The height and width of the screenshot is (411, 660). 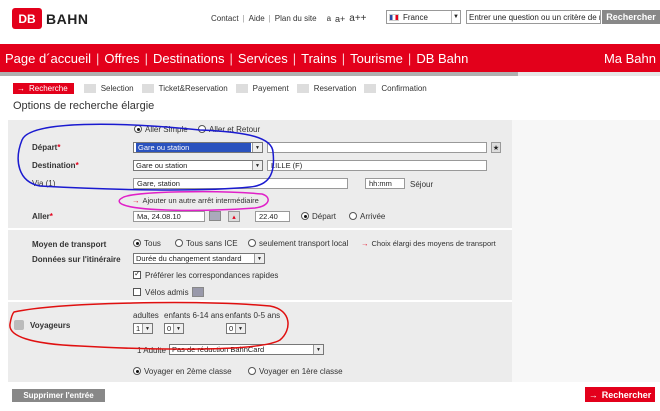 I want to click on class-2-option: Voyager en 2ème classe, so click(x=182, y=371).